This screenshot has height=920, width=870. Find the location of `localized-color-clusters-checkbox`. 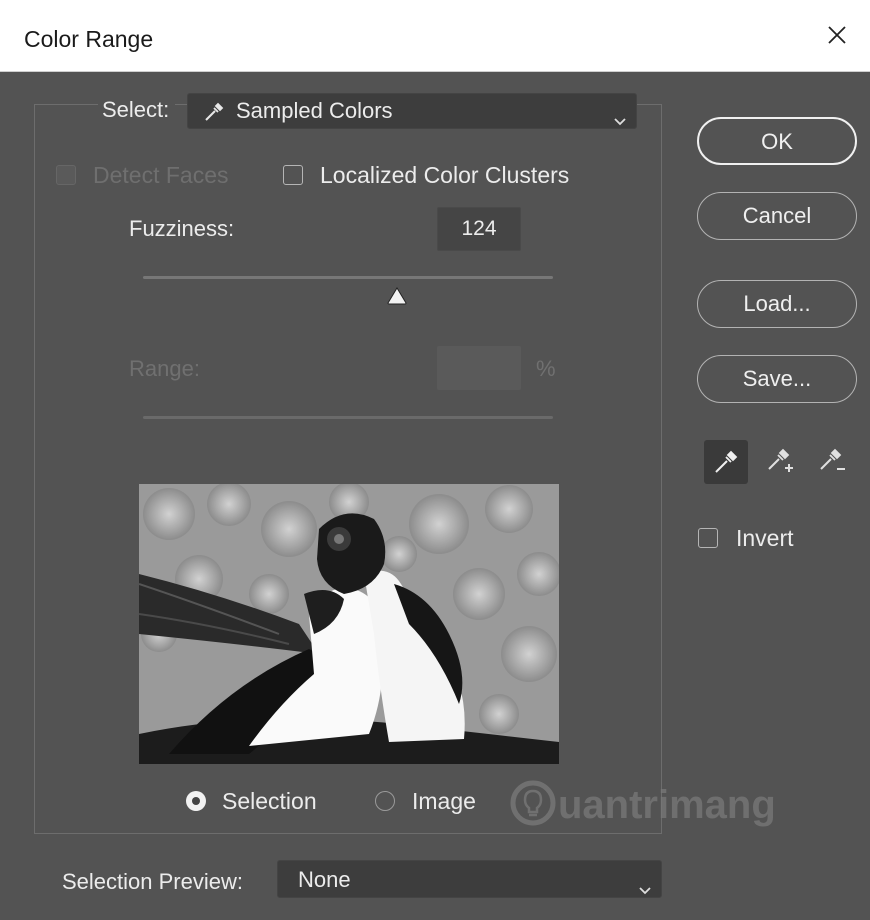

localized-color-clusters-checkbox is located at coordinates (293, 175).